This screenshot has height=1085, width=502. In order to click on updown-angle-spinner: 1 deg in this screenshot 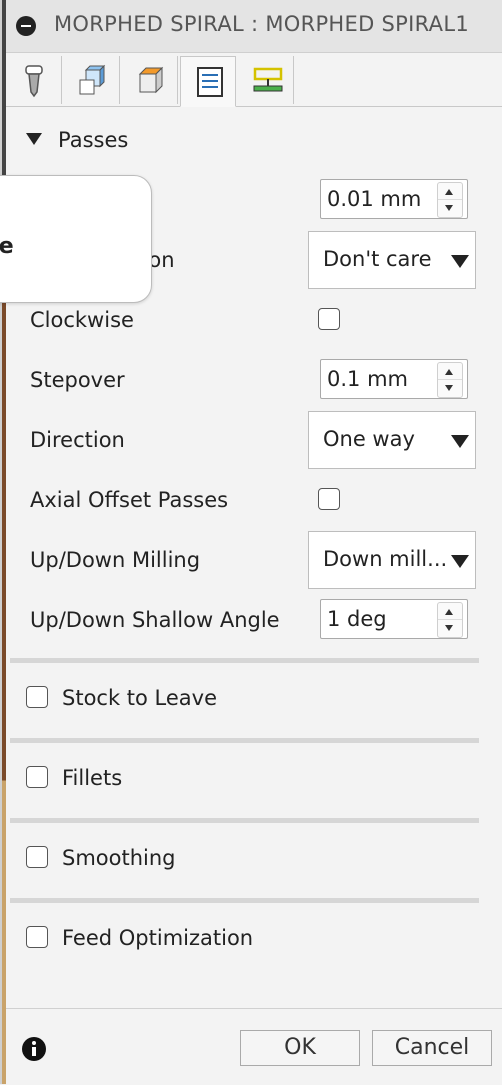, I will do `click(394, 619)`.